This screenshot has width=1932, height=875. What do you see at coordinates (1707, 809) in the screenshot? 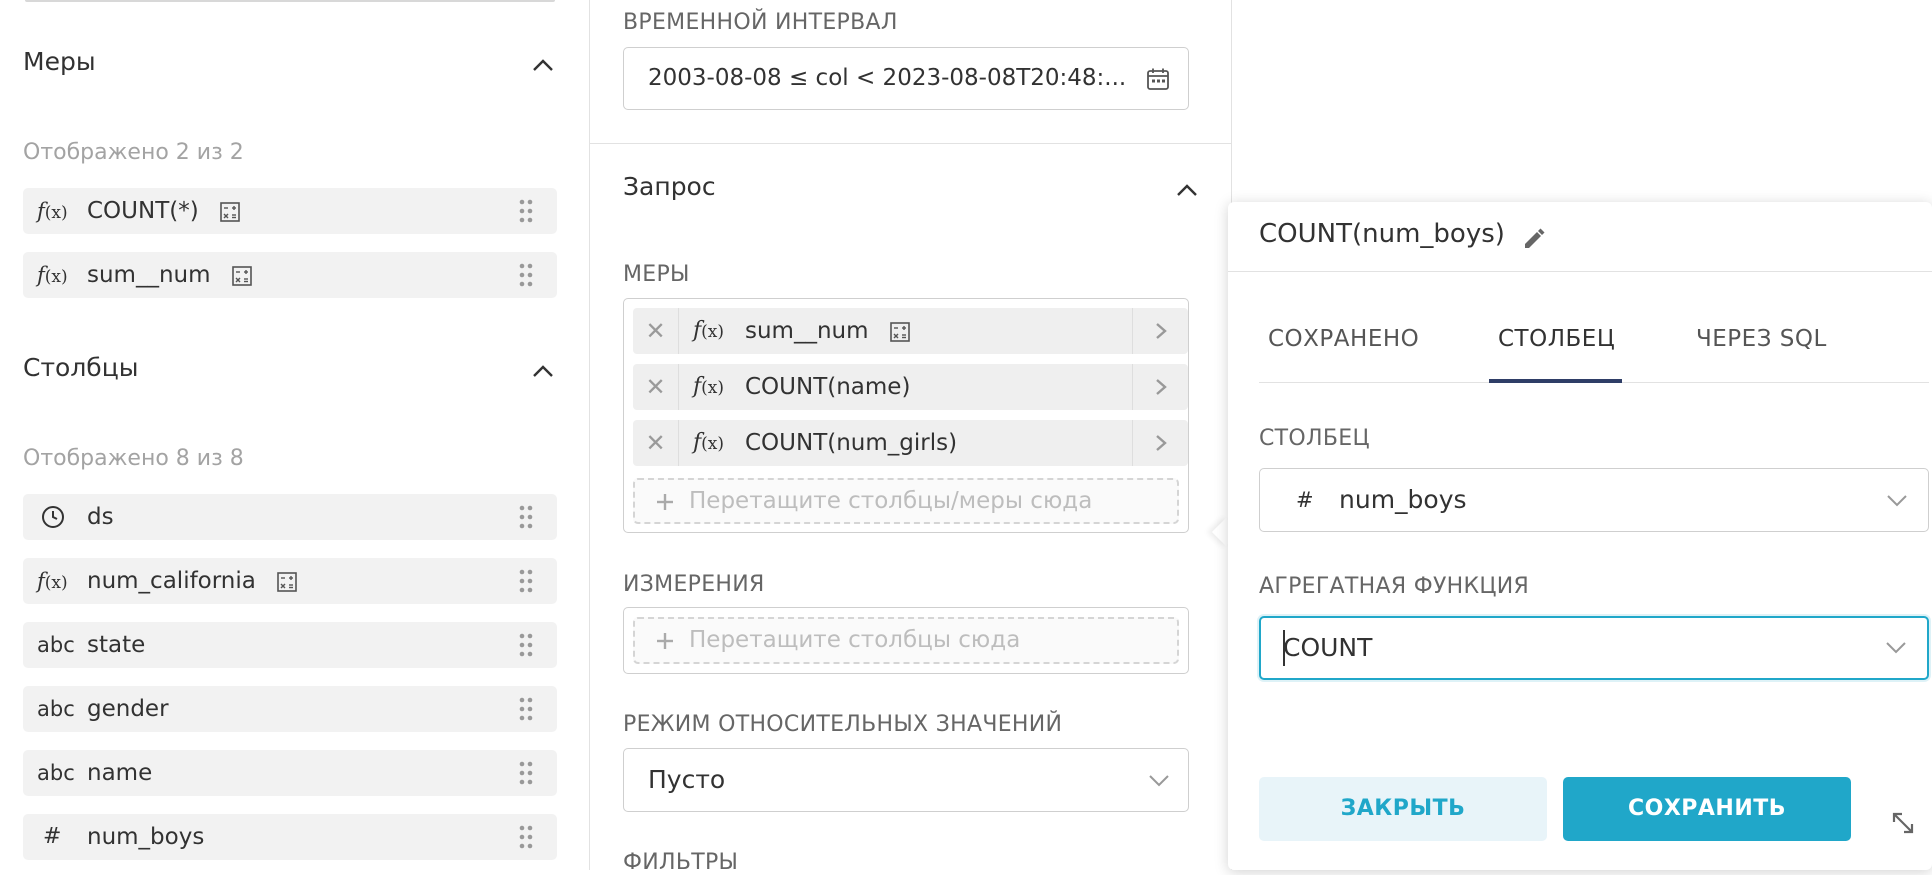
I see `save-button: СОХРАНИТЬ` at bounding box center [1707, 809].